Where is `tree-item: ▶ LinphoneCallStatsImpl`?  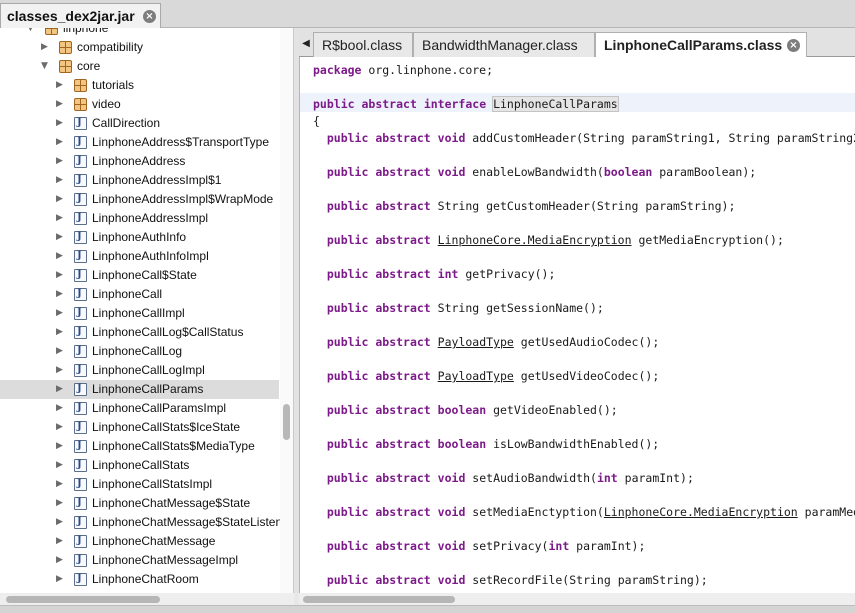 tree-item: ▶ LinphoneCallStatsImpl is located at coordinates (139, 484).